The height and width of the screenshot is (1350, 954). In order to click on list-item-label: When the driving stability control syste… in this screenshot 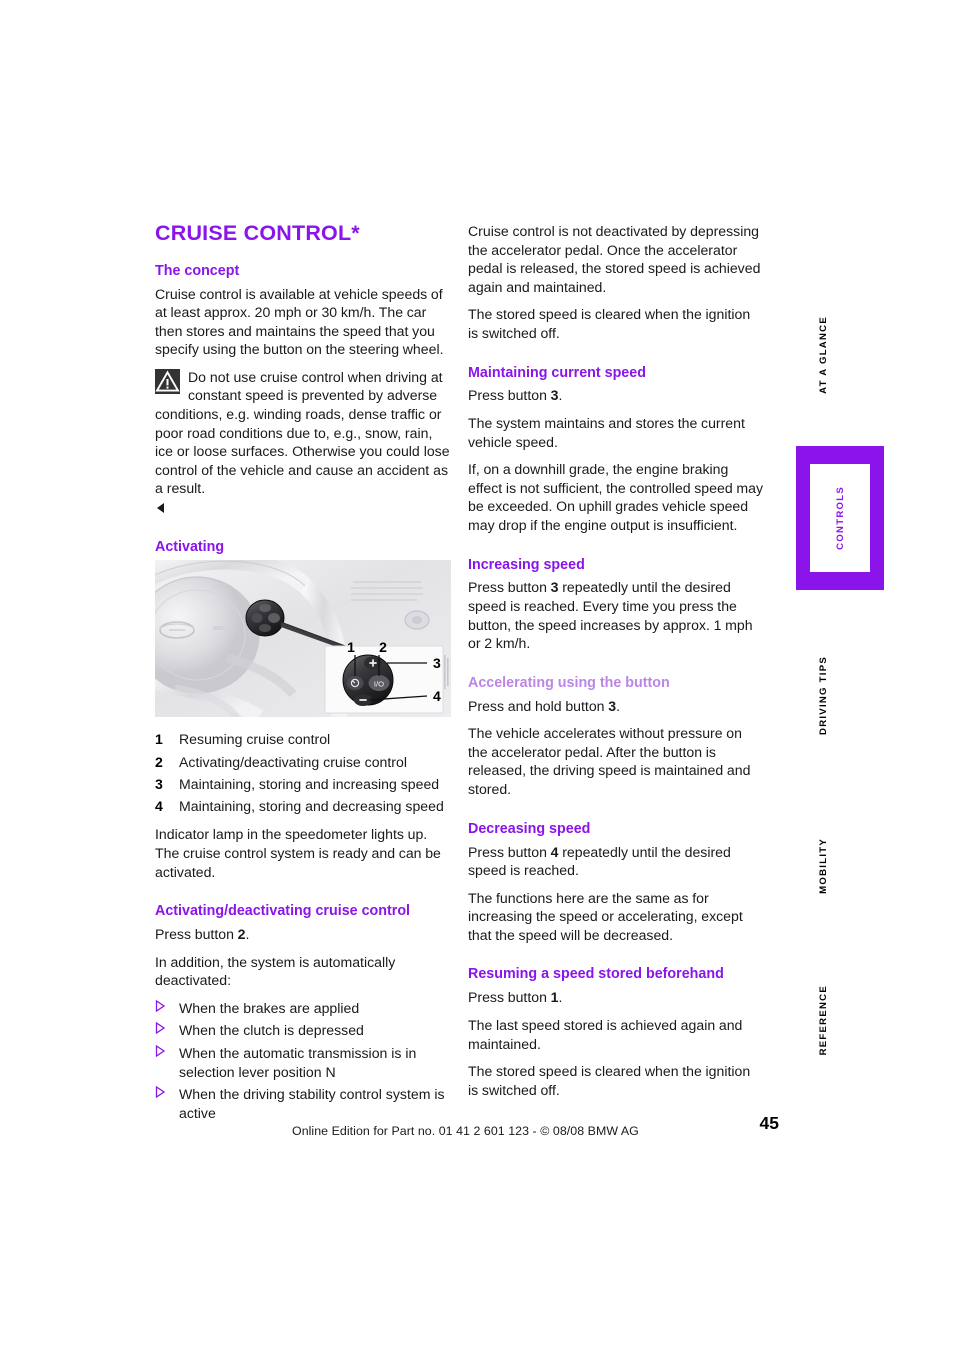, I will do `click(312, 1103)`.